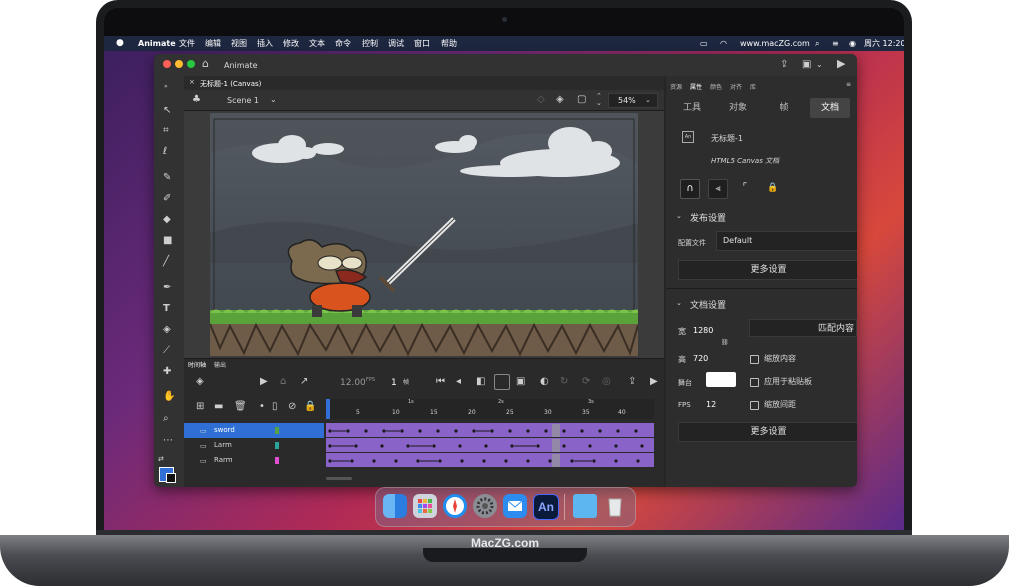 Image resolution: width=1009 pixels, height=586 pixels. I want to click on layer-color-sword, so click(277, 430).